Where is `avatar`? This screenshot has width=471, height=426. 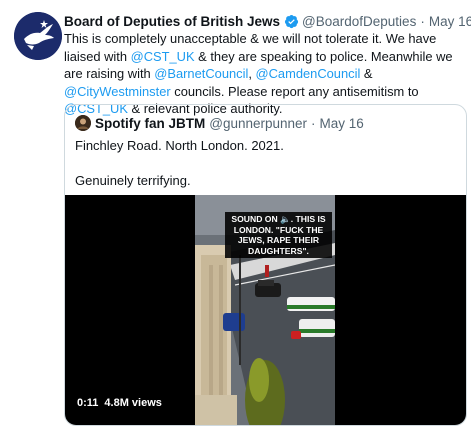
avatar is located at coordinates (38, 36).